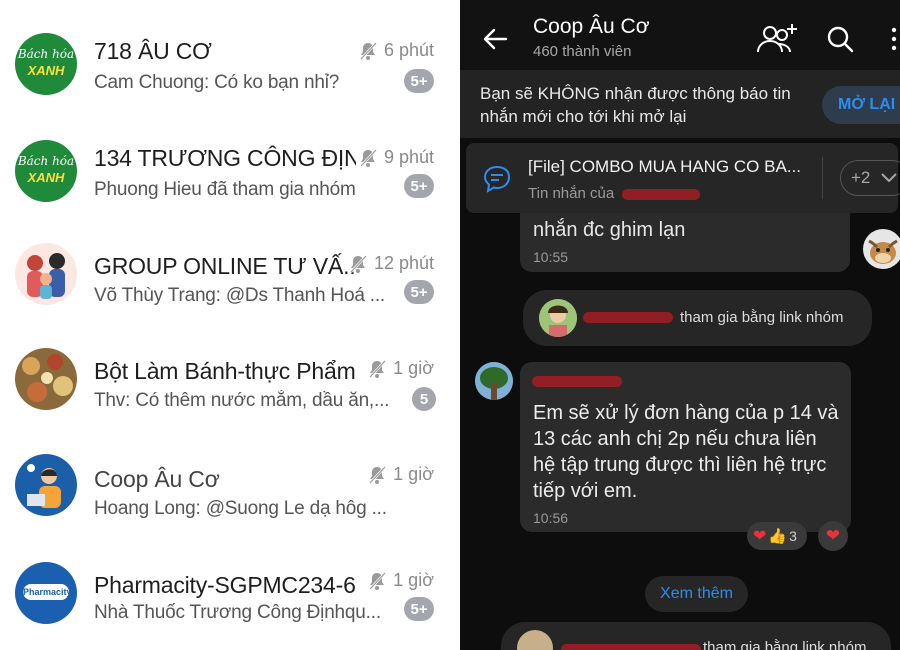  I want to click on chat-time: 6 phút, so click(396, 50).